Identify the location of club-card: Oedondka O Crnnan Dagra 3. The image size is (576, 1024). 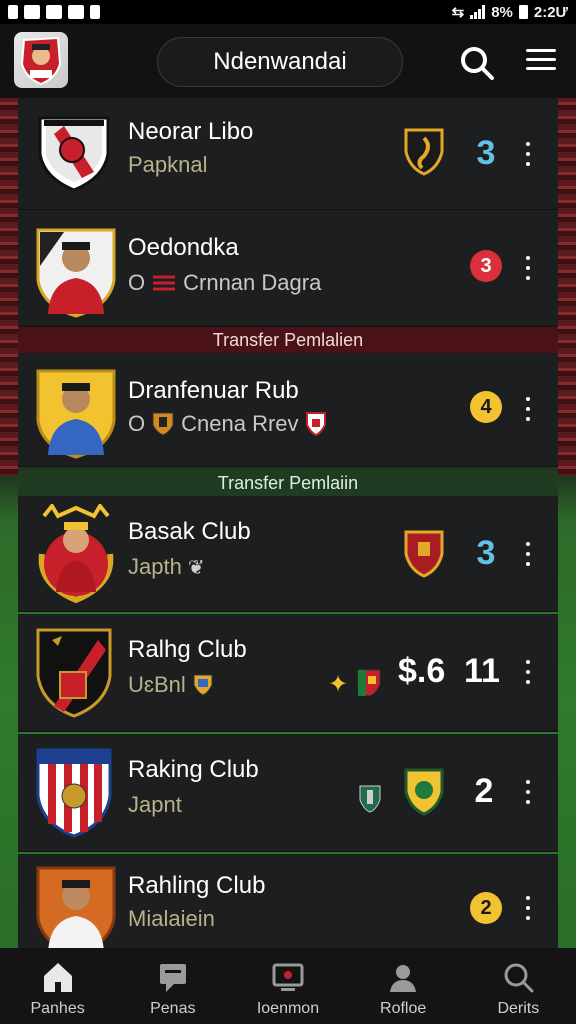
(288, 268).